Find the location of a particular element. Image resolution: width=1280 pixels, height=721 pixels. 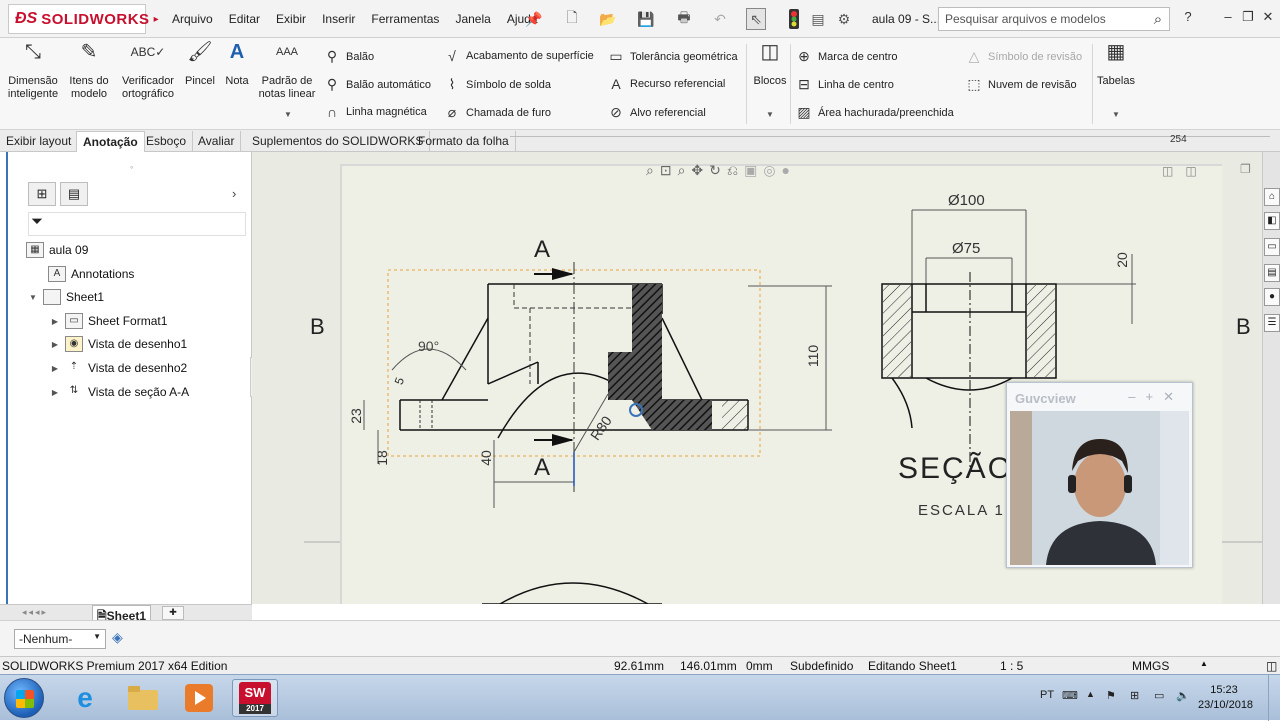

system-clock: 15:23 23/10/2018 is located at coordinates (1225, 698).